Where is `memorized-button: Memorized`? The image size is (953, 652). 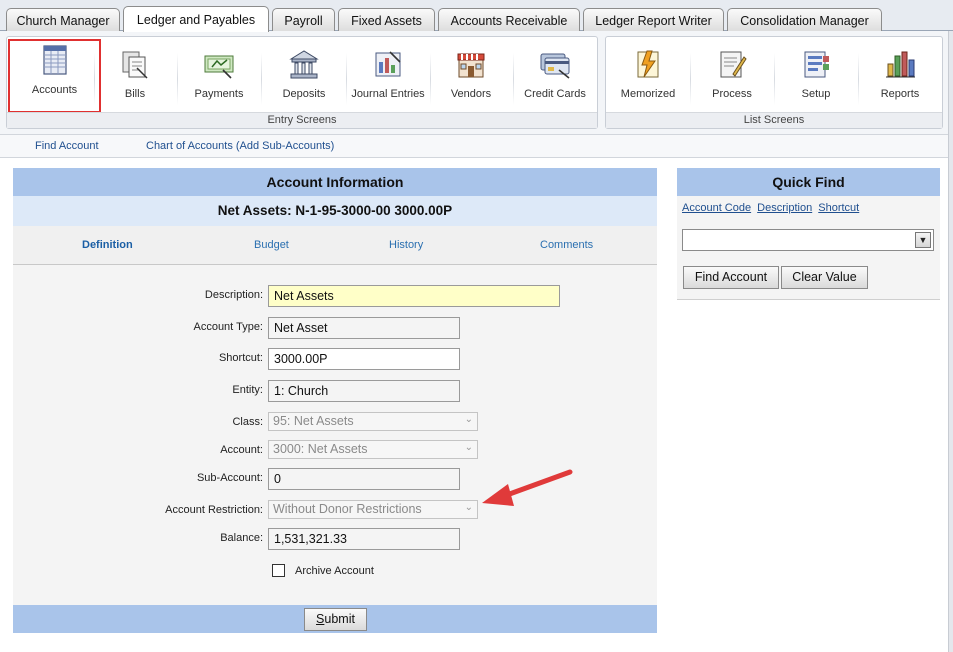
memorized-button: Memorized is located at coordinates (648, 79).